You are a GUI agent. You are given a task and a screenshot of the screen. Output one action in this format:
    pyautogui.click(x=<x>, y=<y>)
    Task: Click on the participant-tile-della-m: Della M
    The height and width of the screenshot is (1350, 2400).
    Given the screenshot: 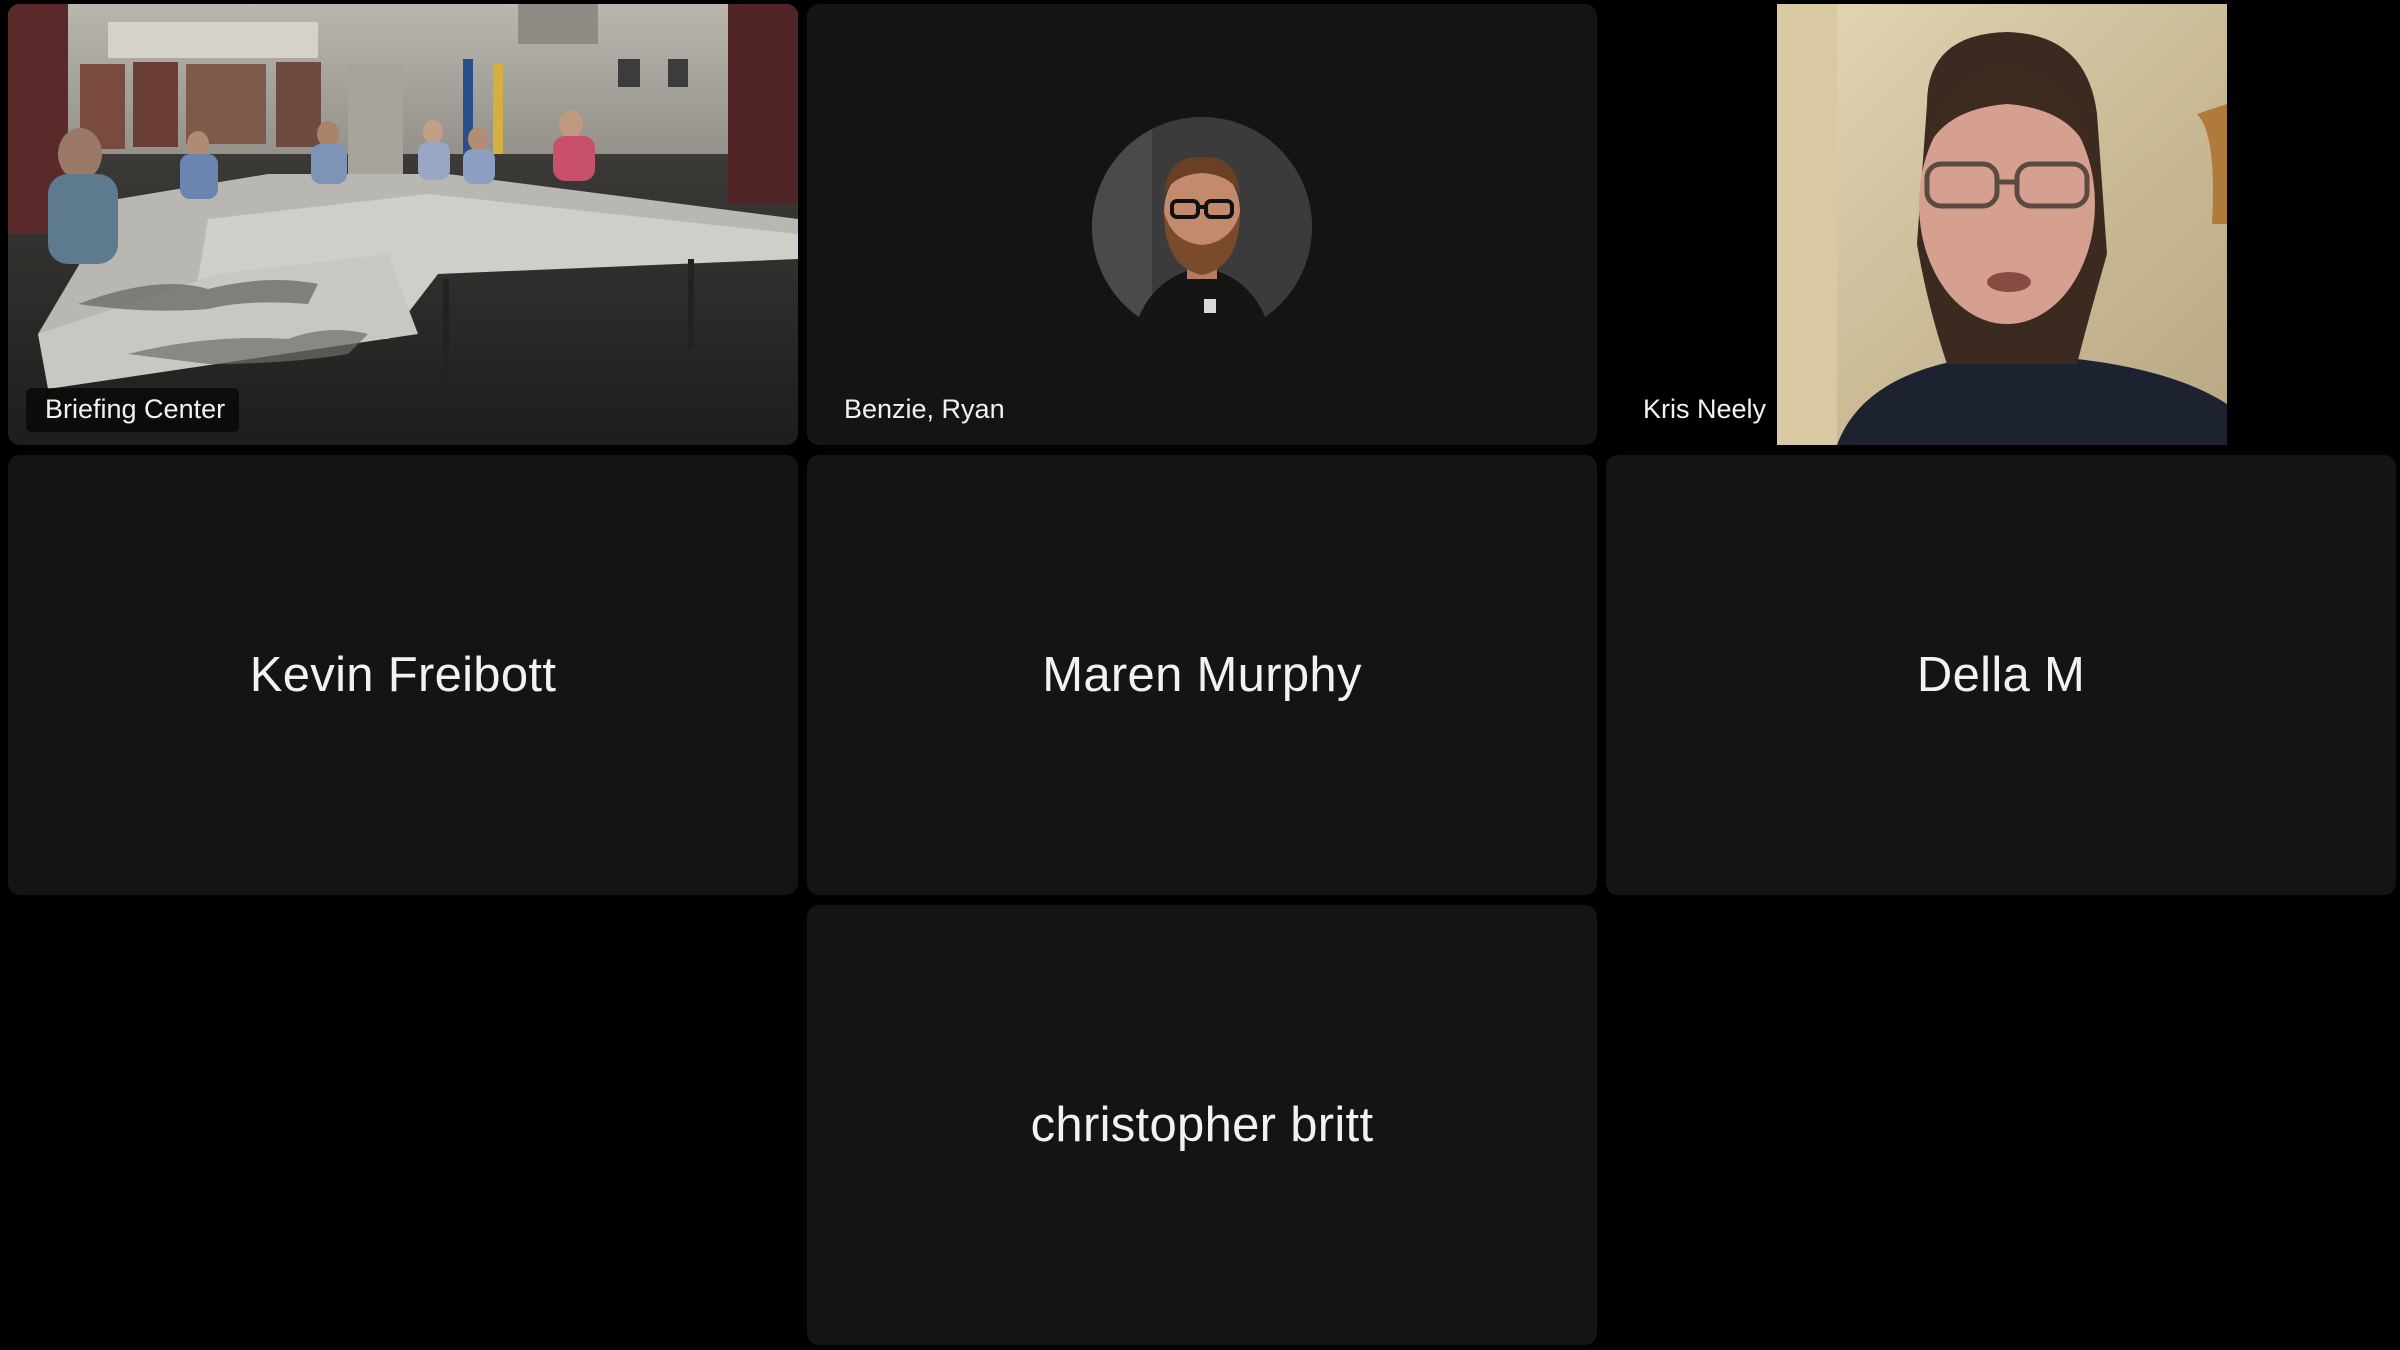 What is the action you would take?
    pyautogui.click(x=2001, y=675)
    